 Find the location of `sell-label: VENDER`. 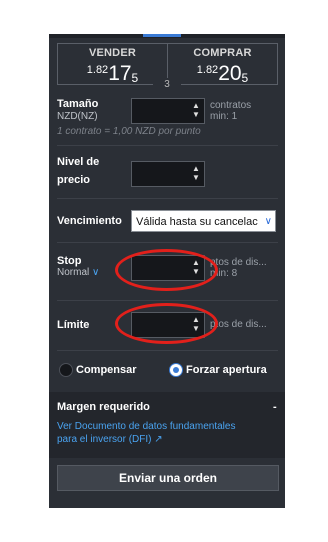

sell-label: VENDER is located at coordinates (112, 53).